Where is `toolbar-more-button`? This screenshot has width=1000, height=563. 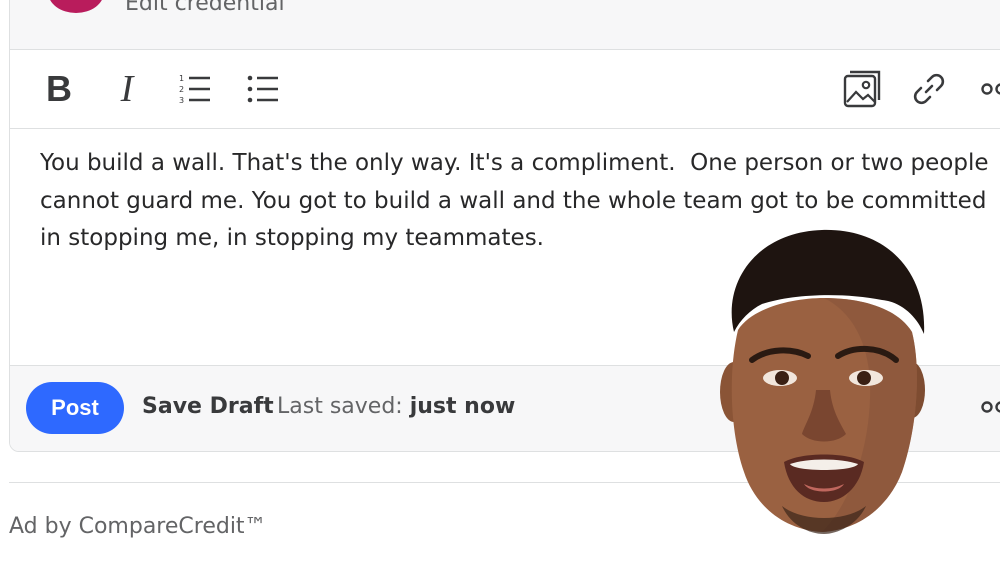 toolbar-more-button is located at coordinates (990, 89).